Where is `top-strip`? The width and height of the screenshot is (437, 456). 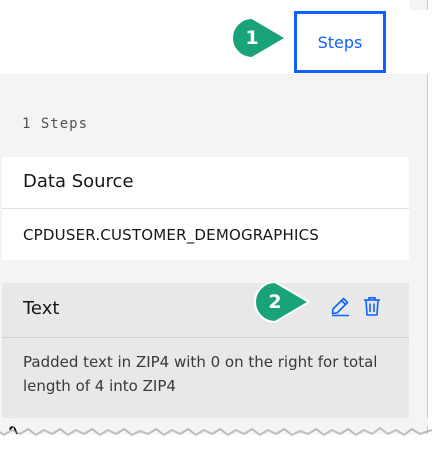 top-strip is located at coordinates (205, 5).